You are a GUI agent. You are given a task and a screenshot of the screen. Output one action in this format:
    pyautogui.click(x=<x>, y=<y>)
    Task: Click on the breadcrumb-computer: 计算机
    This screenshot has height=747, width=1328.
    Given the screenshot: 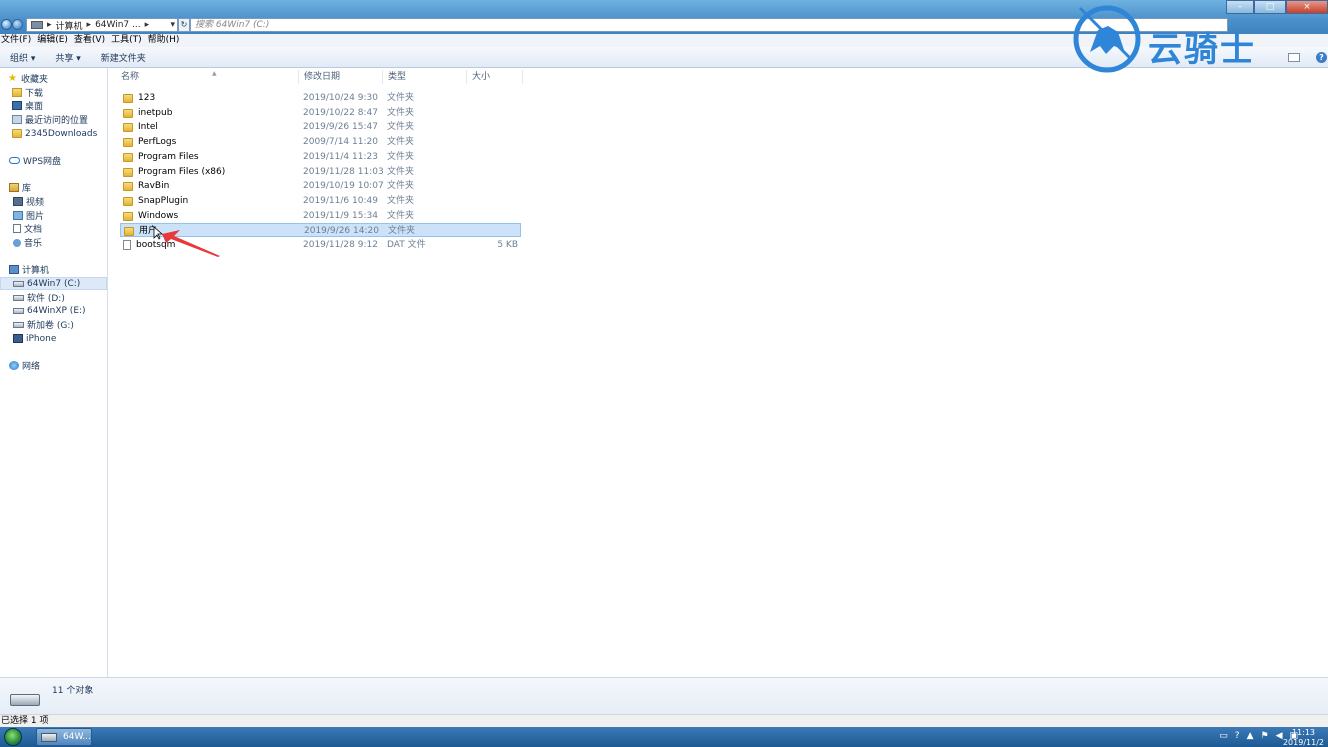 What is the action you would take?
    pyautogui.click(x=69, y=25)
    